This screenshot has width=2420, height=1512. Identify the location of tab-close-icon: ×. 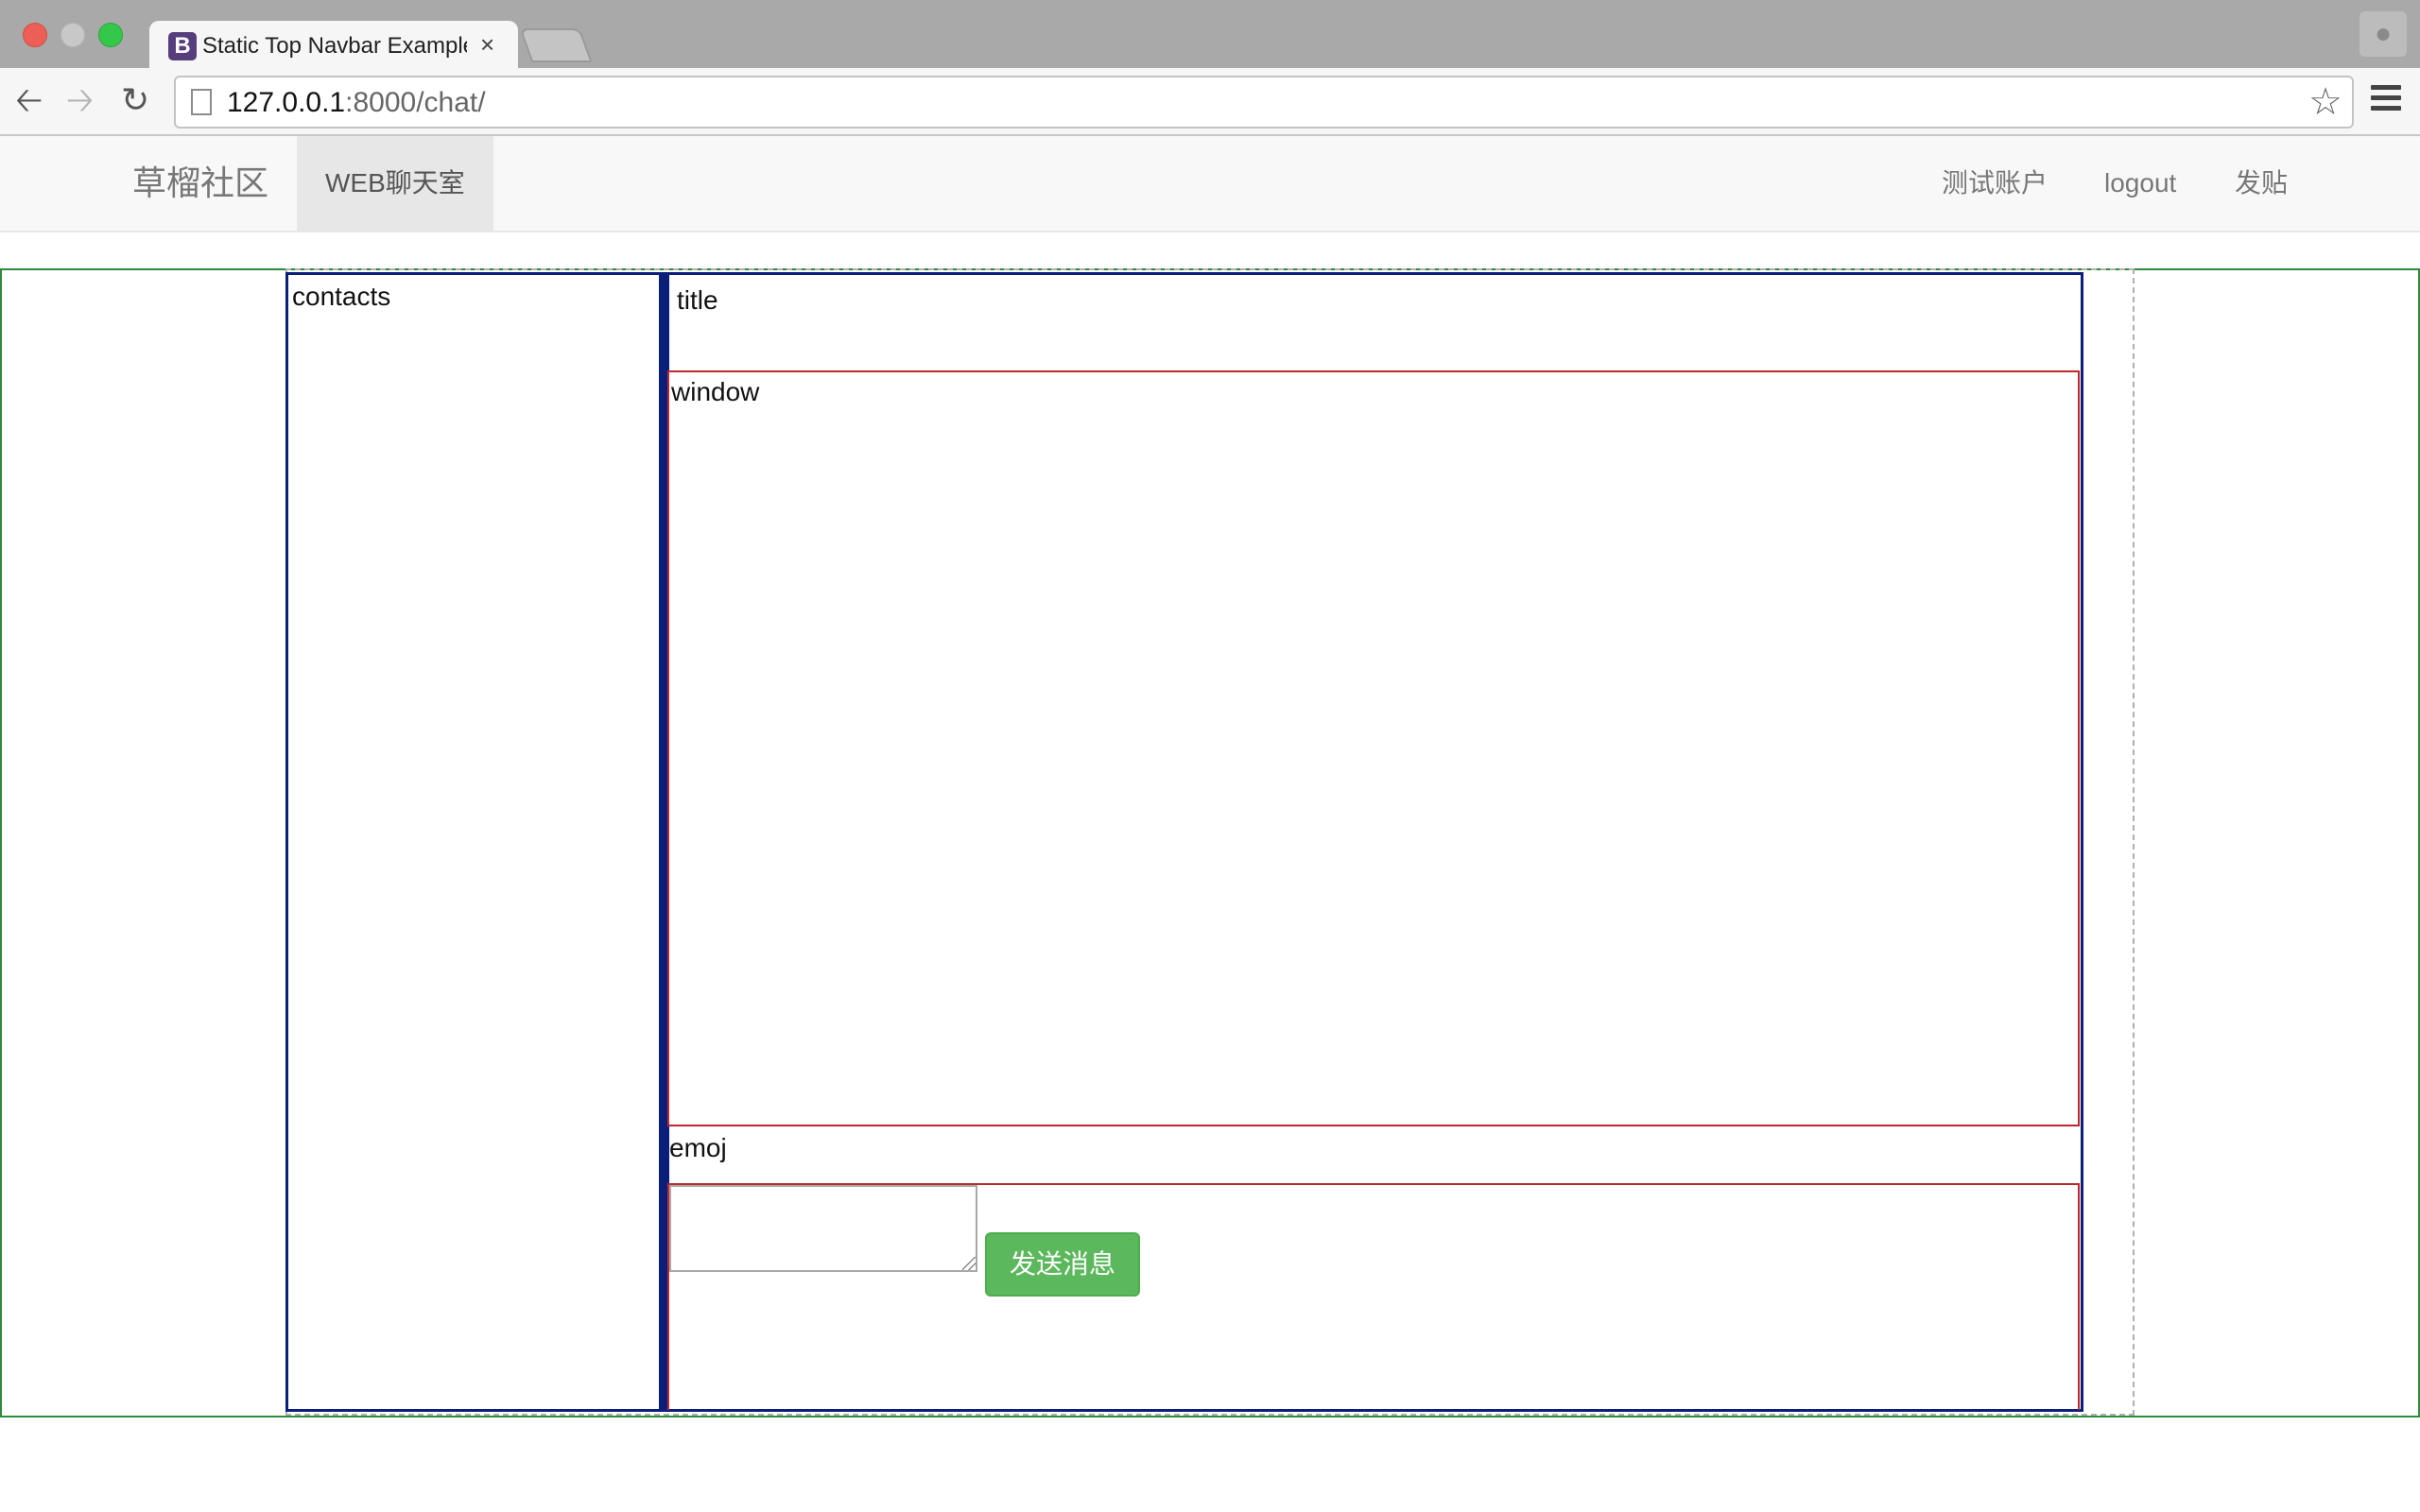
(487, 44).